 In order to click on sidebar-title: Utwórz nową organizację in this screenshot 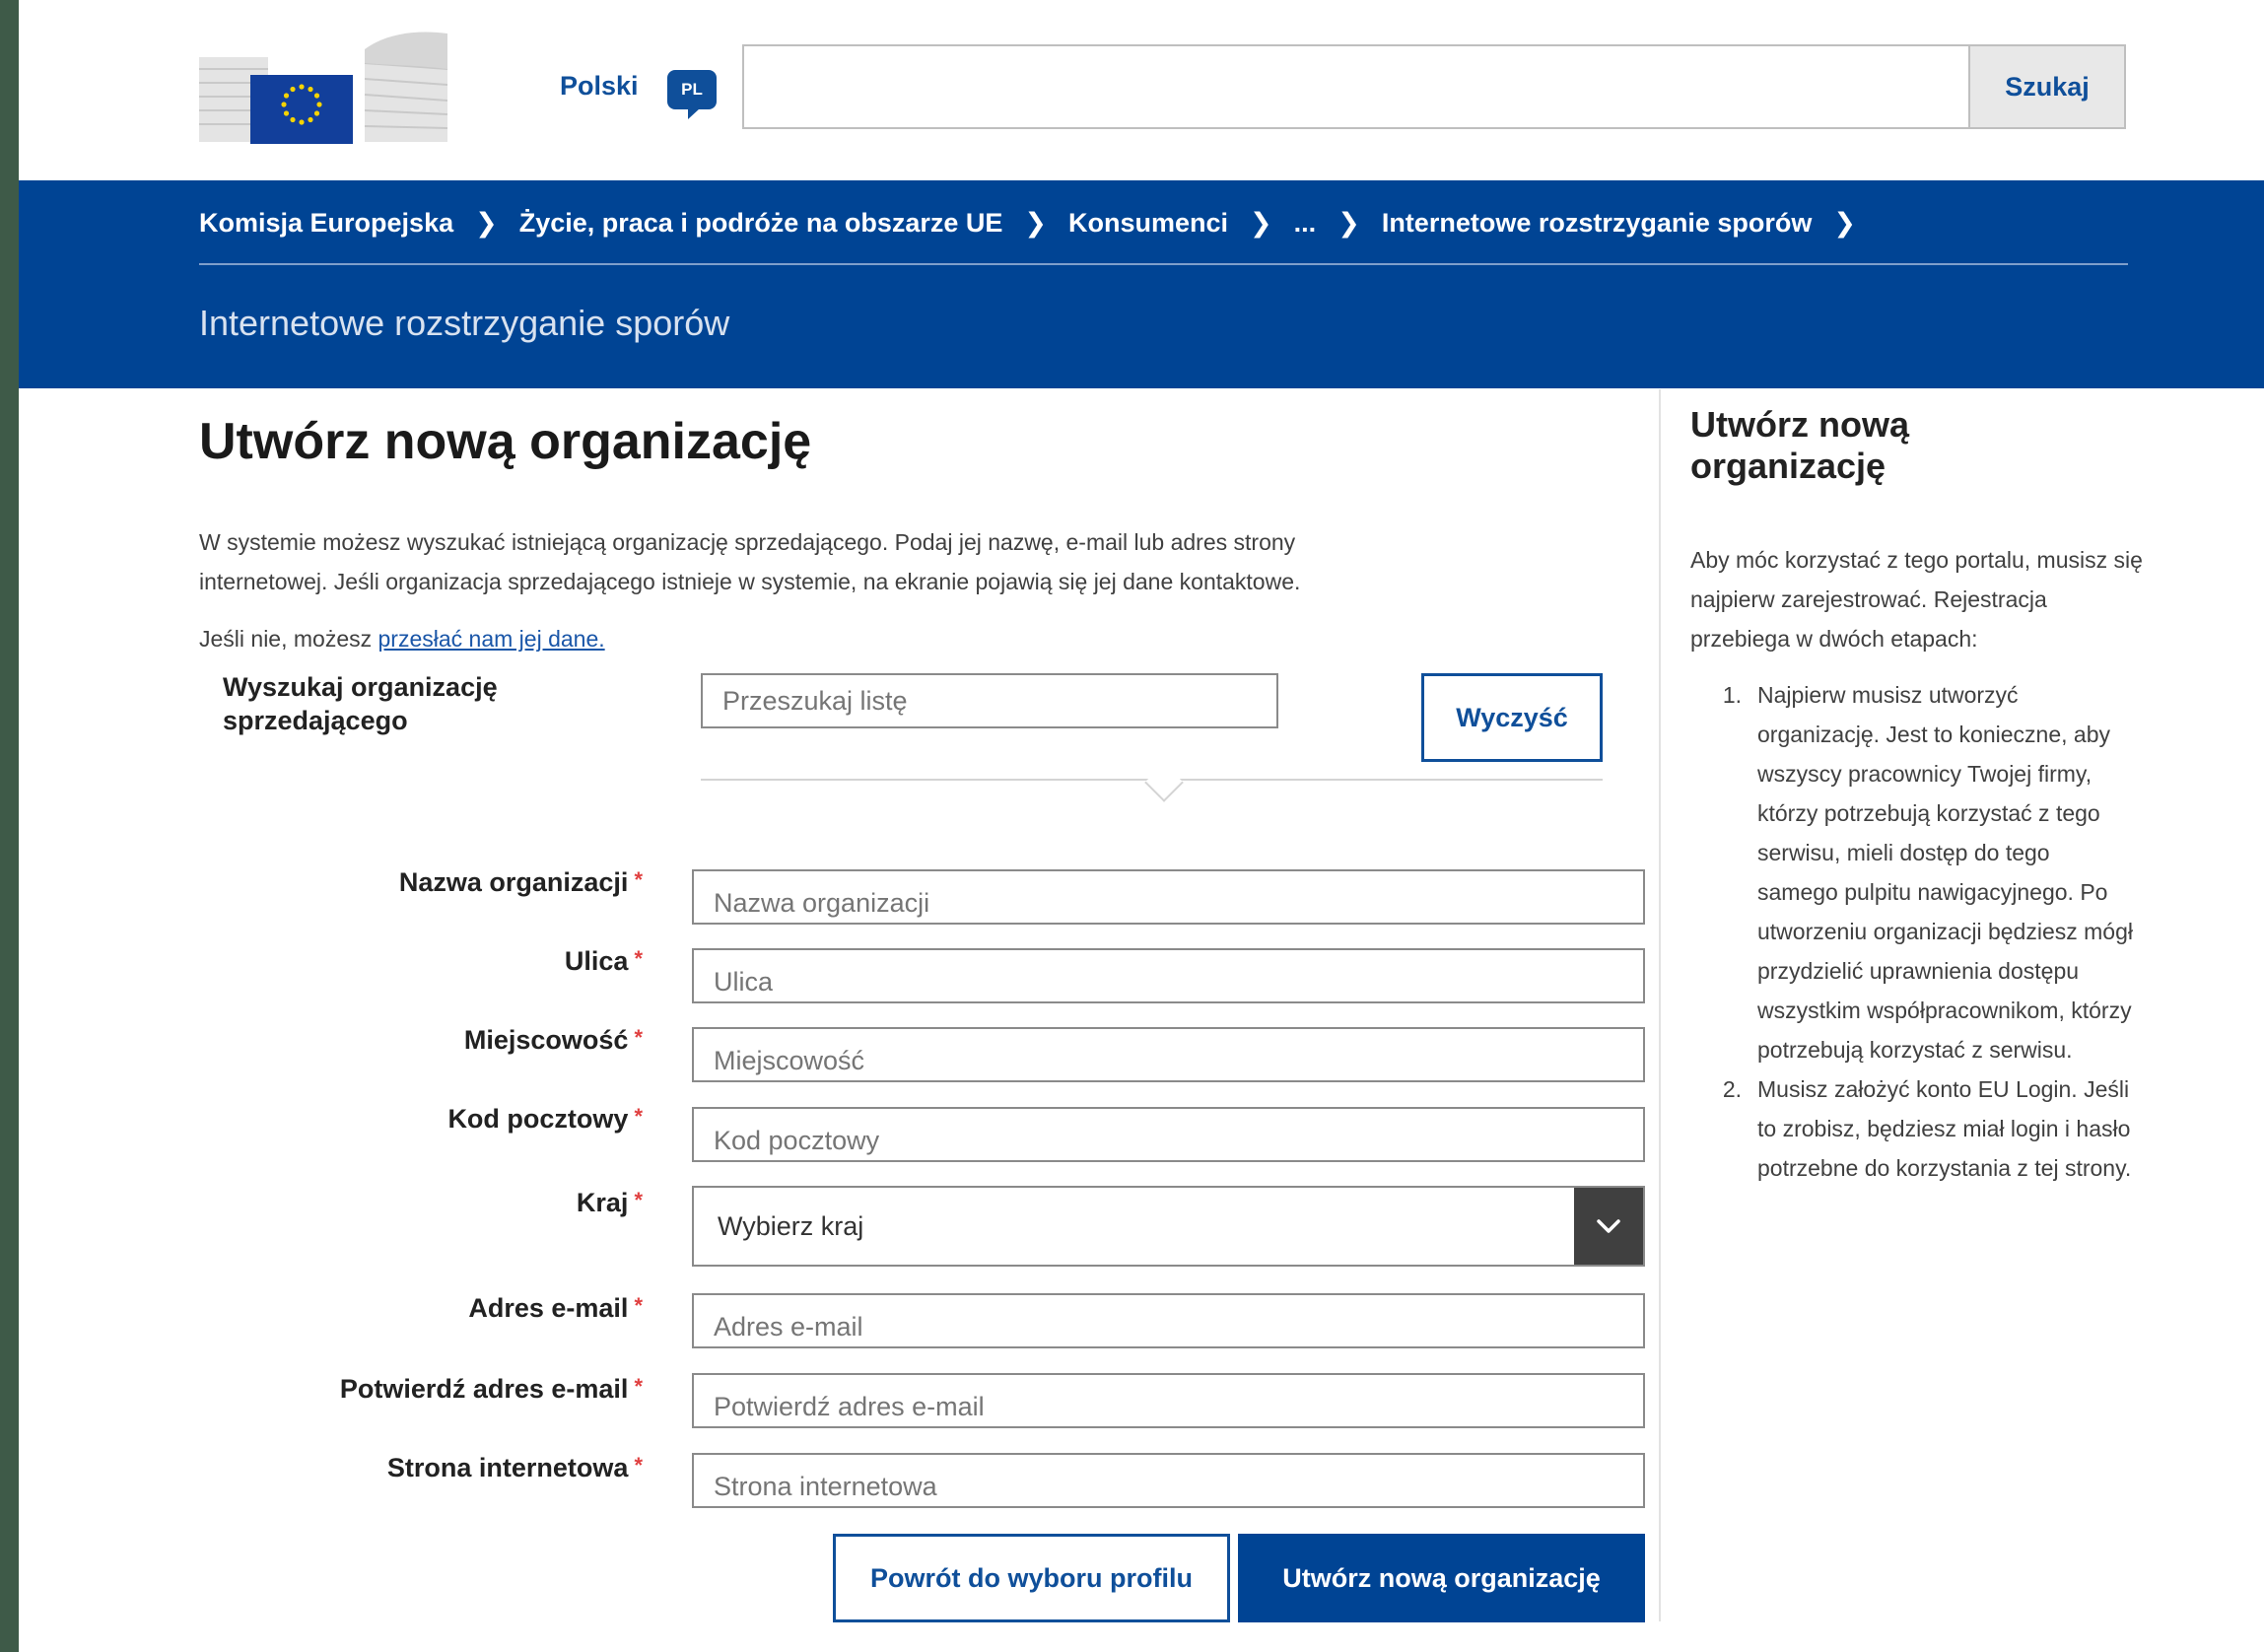, I will do `click(1800, 445)`.